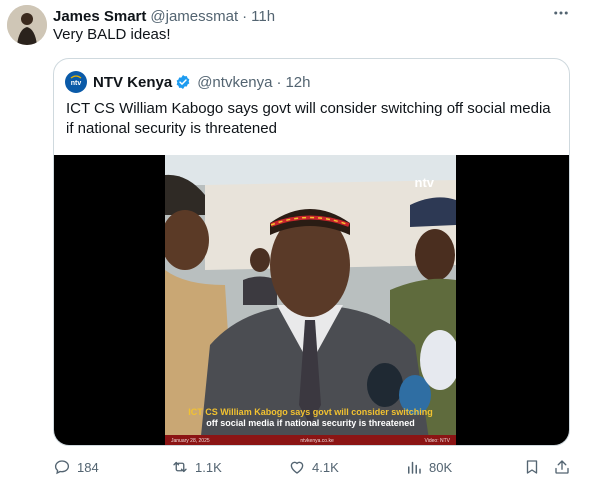 The height and width of the screenshot is (492, 595). What do you see at coordinates (194, 16) in the screenshot?
I see `author-handle: @jamessmat` at bounding box center [194, 16].